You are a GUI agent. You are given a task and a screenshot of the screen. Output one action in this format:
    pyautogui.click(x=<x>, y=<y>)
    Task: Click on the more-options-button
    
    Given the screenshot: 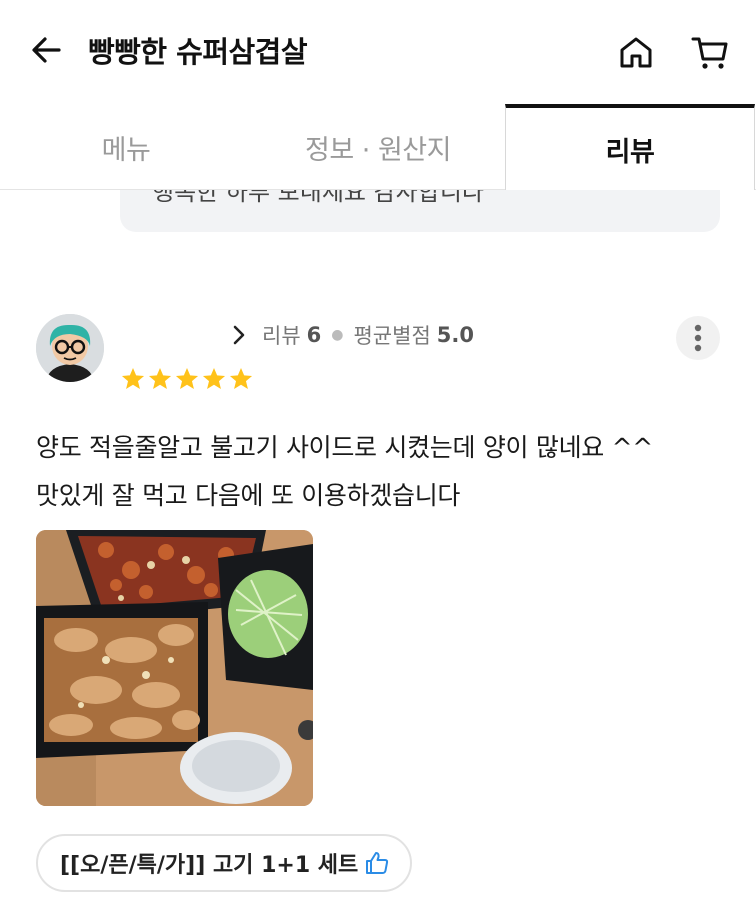 What is the action you would take?
    pyautogui.click(x=698, y=338)
    